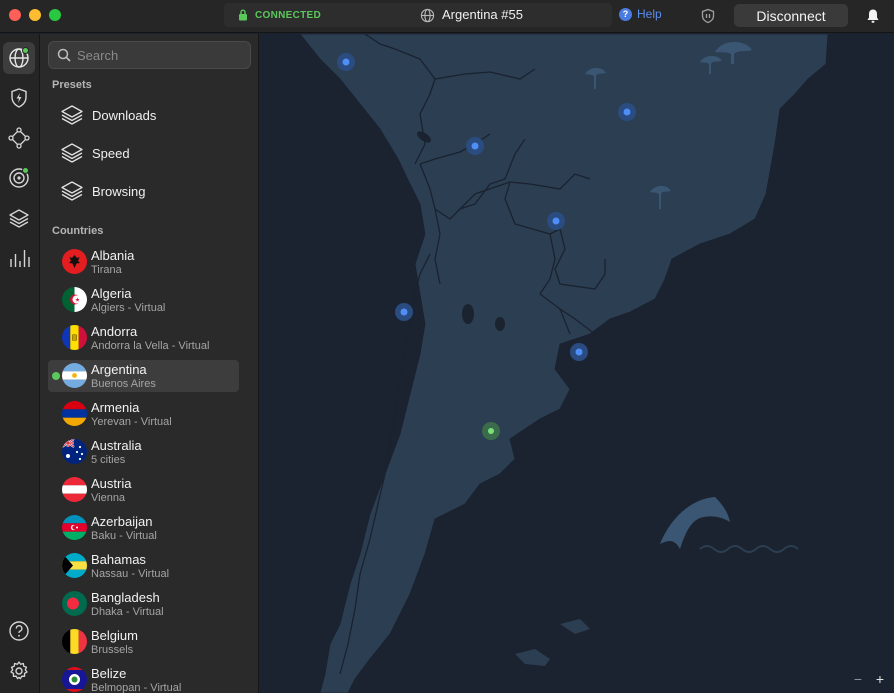 This screenshot has height=693, width=894. Describe the element at coordinates (108, 498) in the screenshot. I see `country-city: Vienna` at that location.